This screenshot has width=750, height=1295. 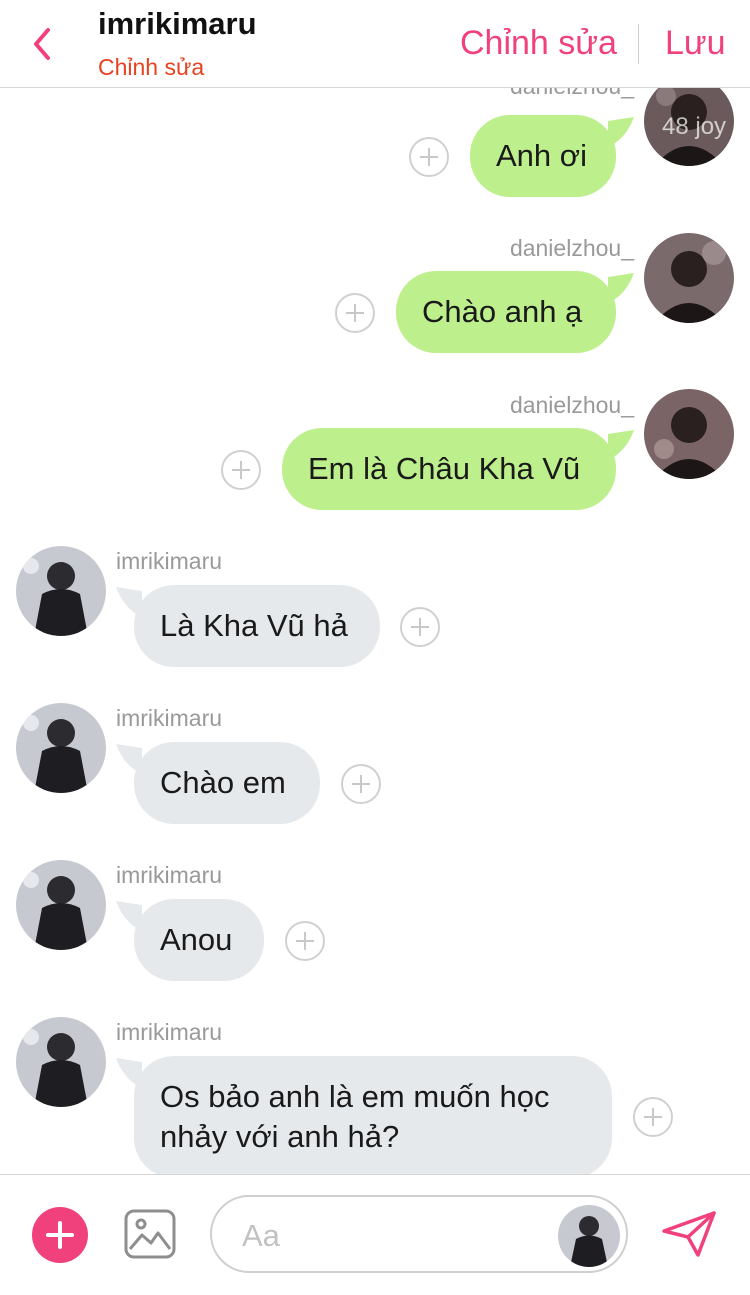 I want to click on message-text: Chào anh ạ, so click(x=502, y=311).